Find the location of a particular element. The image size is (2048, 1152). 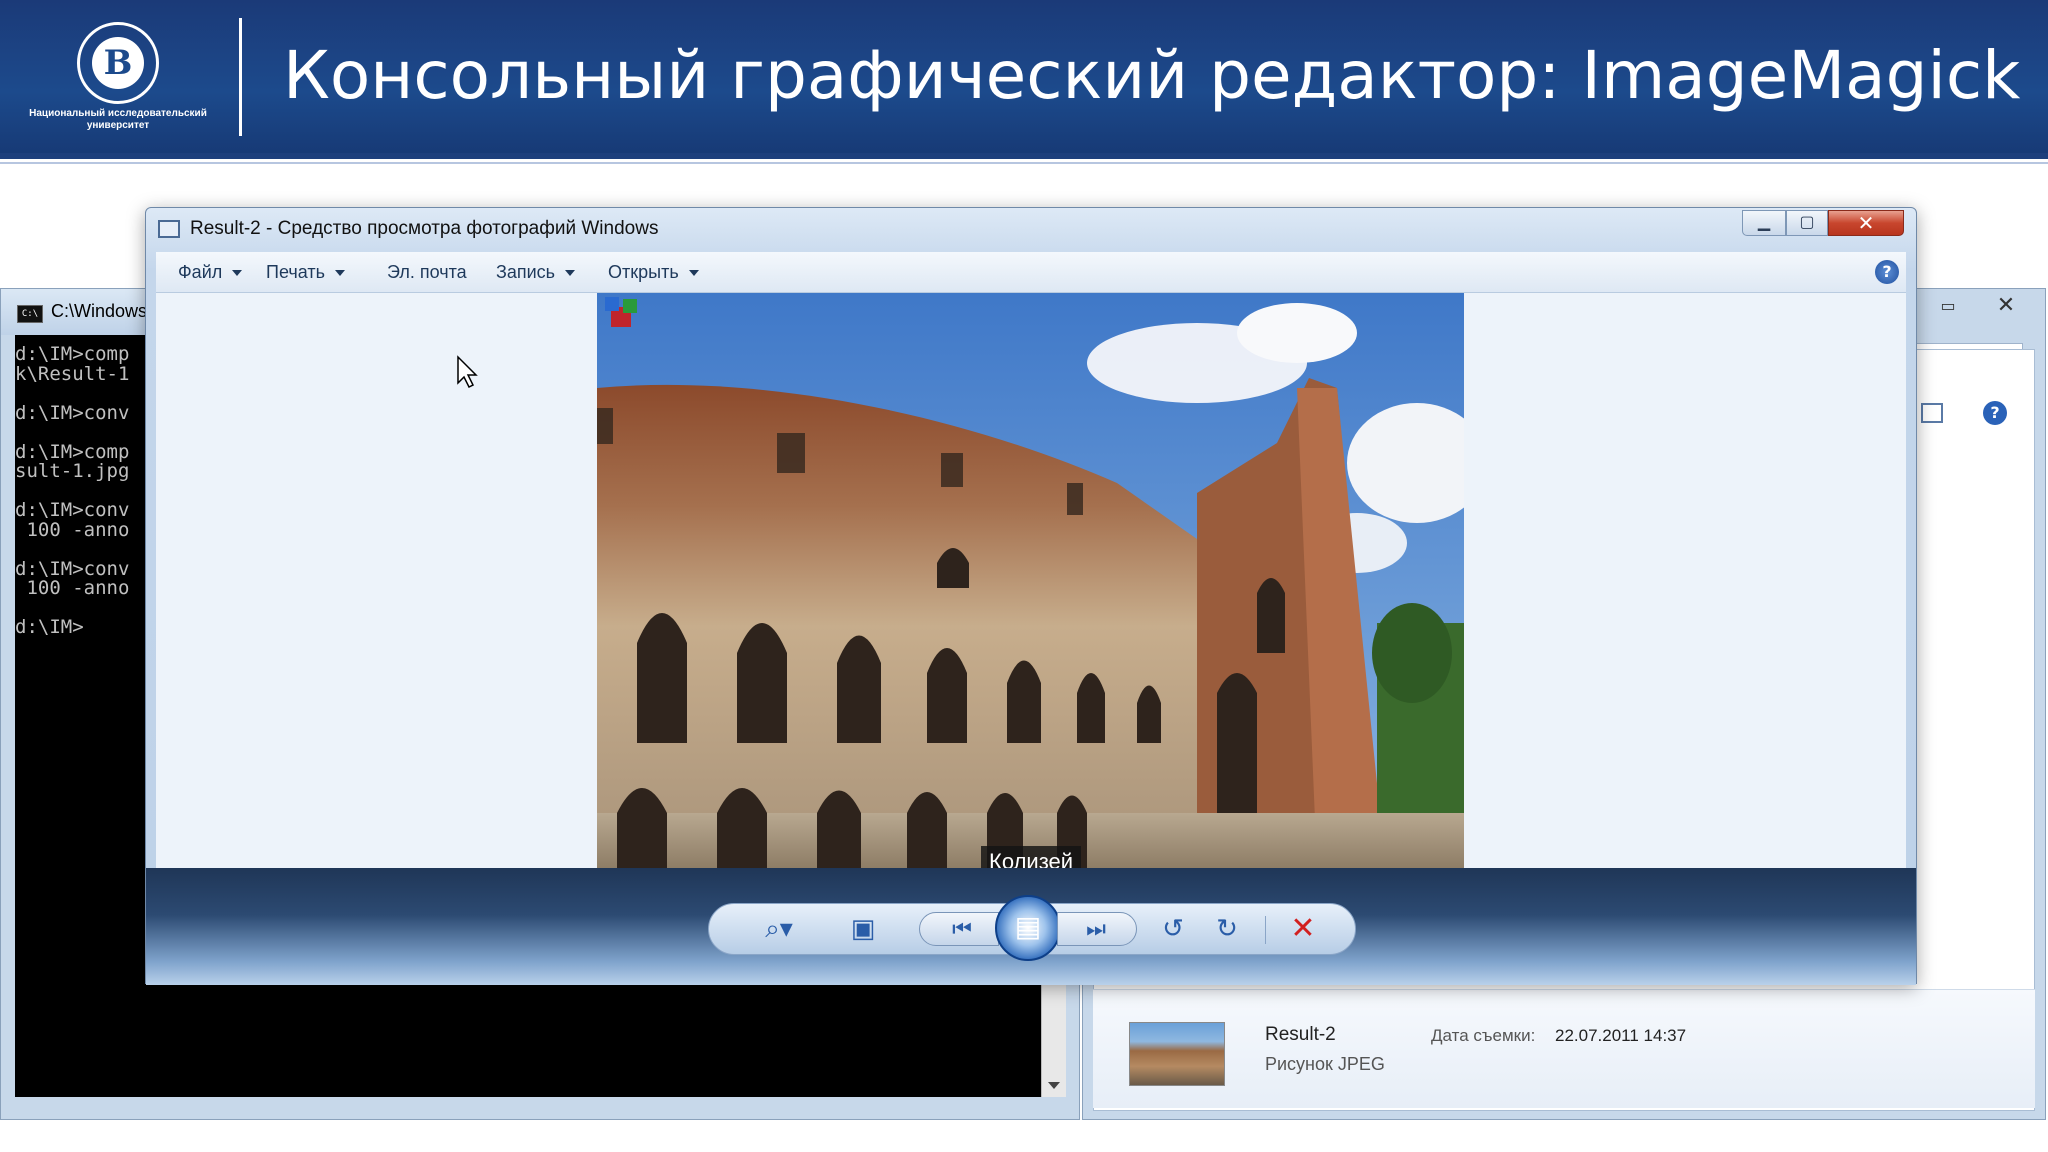

logo-emblem: В is located at coordinates (118, 63).